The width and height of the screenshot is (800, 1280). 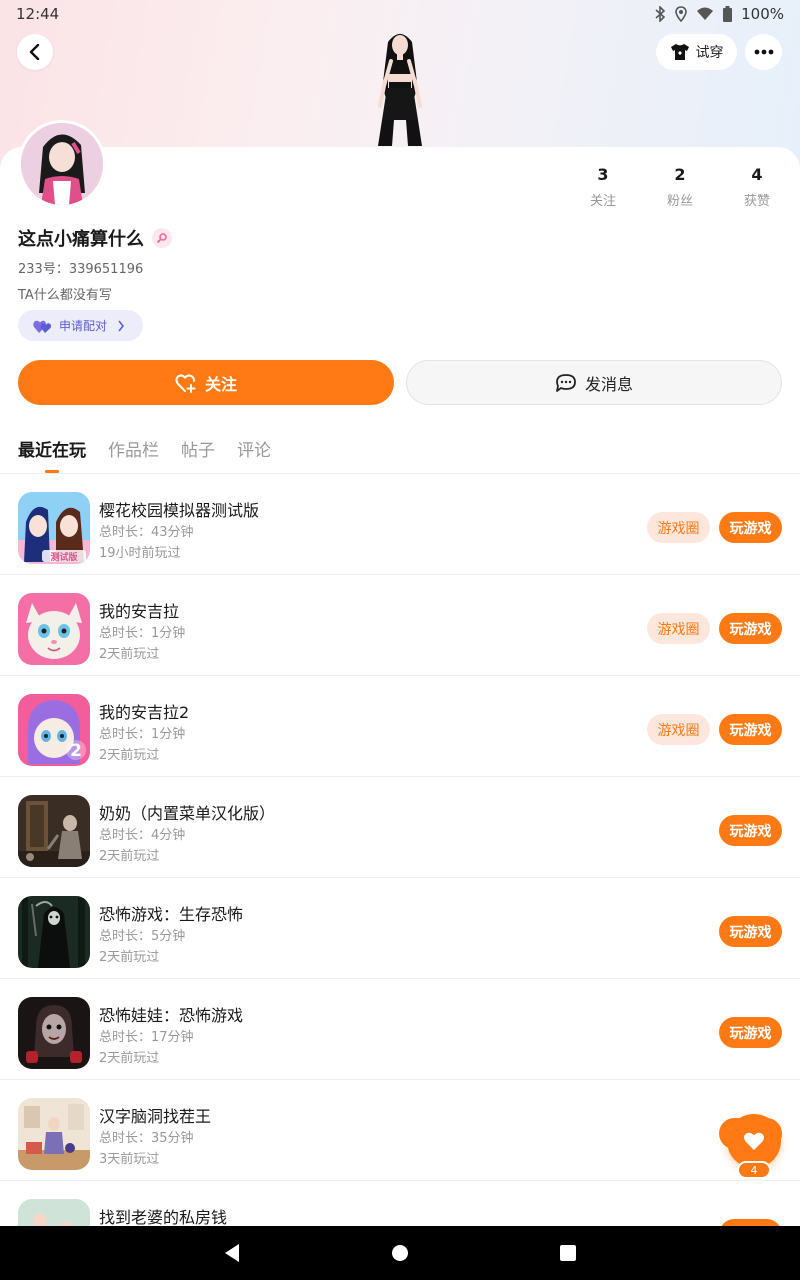 What do you see at coordinates (400, 14) in the screenshot?
I see `status-bar: 12:44 100%` at bounding box center [400, 14].